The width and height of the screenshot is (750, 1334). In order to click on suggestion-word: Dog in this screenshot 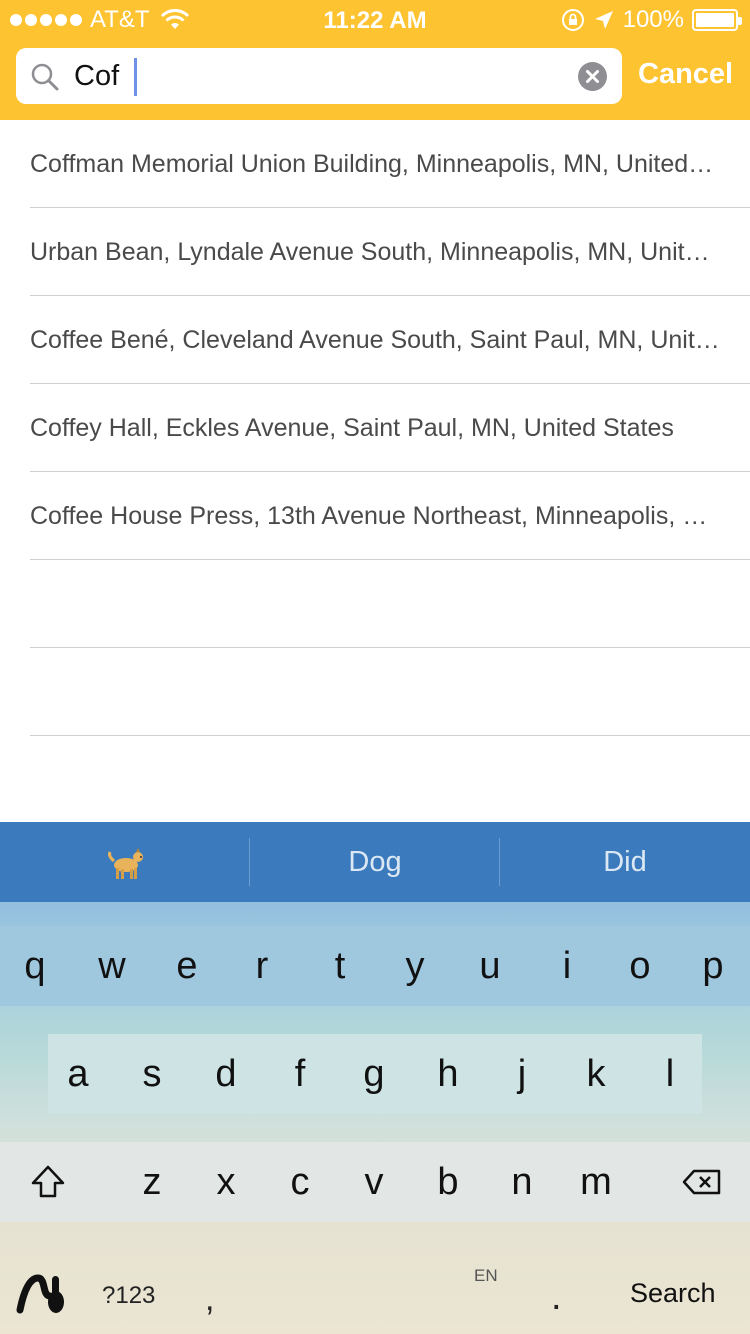, I will do `click(375, 862)`.